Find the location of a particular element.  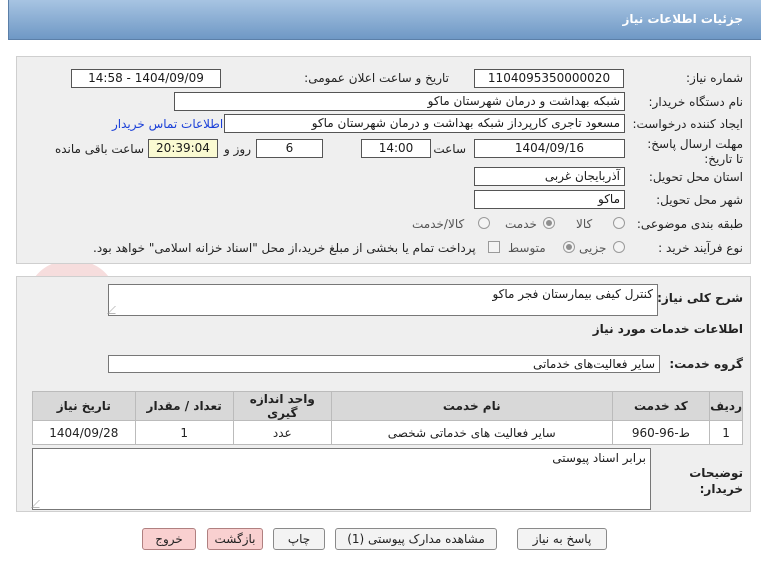

creator-label: ایجاد کننده درخواست: is located at coordinates (687, 124).